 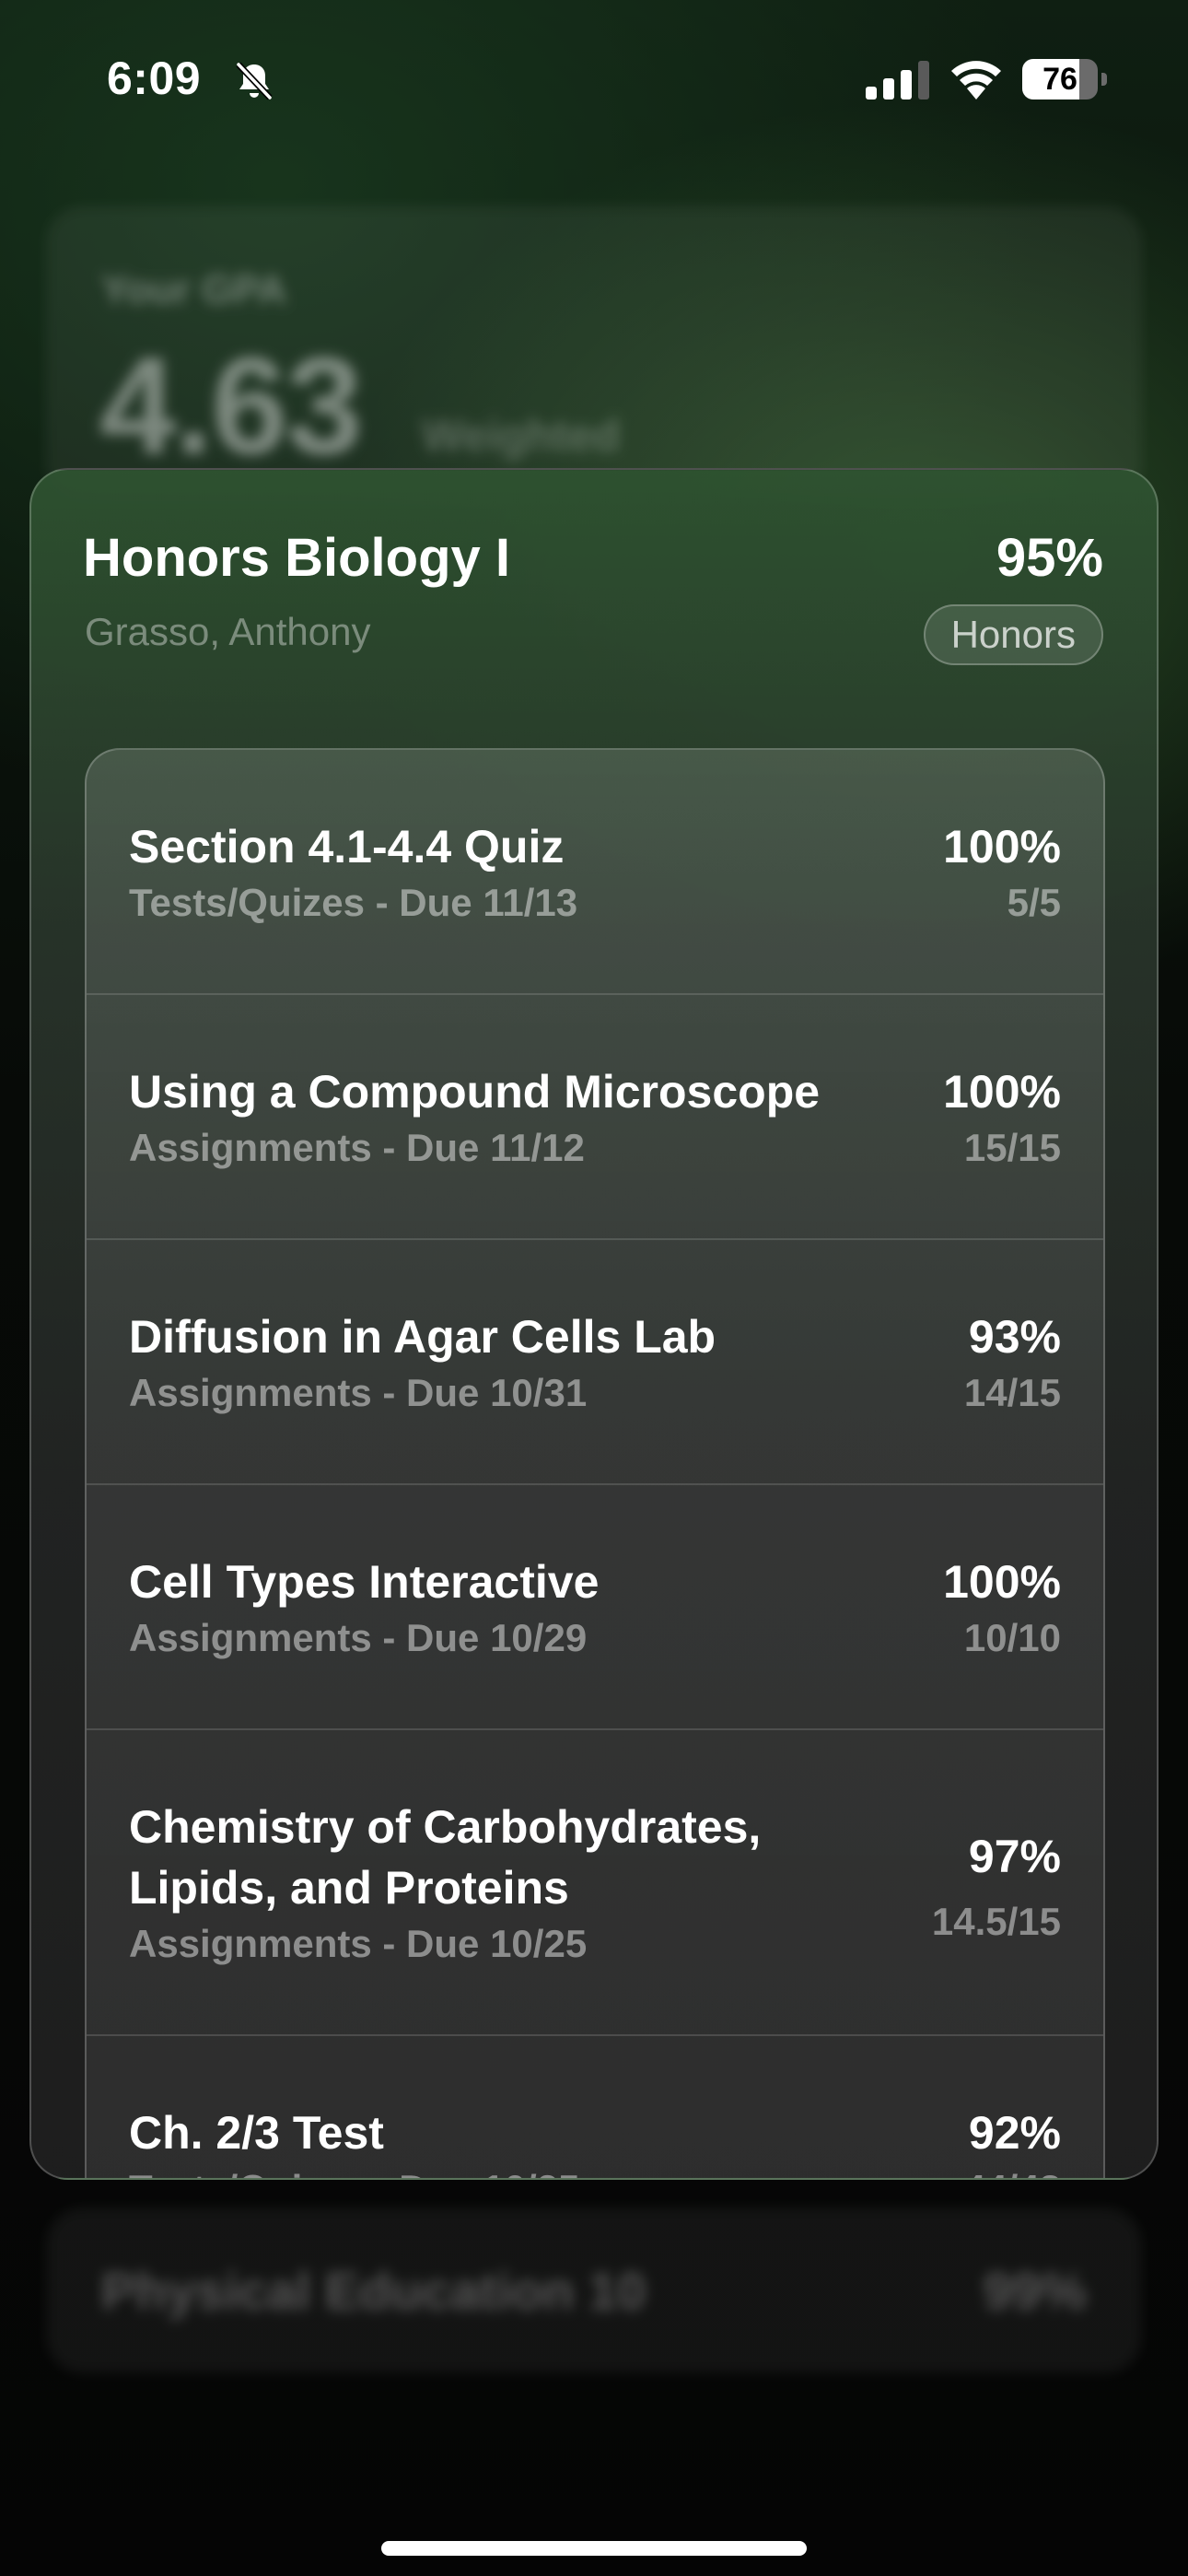 What do you see at coordinates (1013, 2170) in the screenshot?
I see `assignment-score: 44/48` at bounding box center [1013, 2170].